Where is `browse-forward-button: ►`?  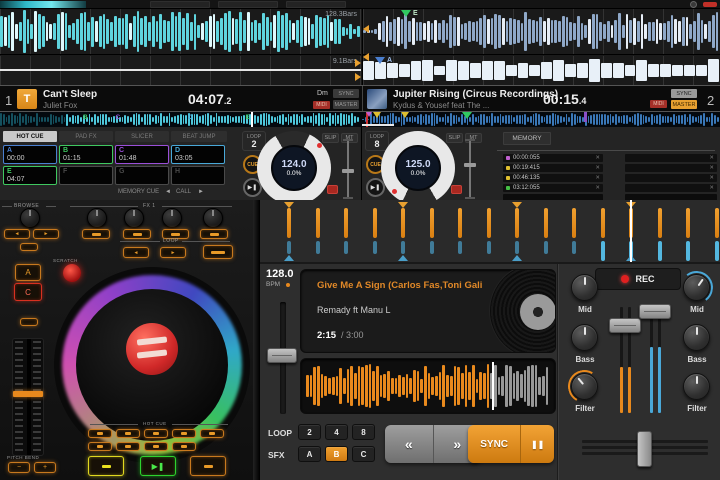 browse-forward-button: ► is located at coordinates (46, 234).